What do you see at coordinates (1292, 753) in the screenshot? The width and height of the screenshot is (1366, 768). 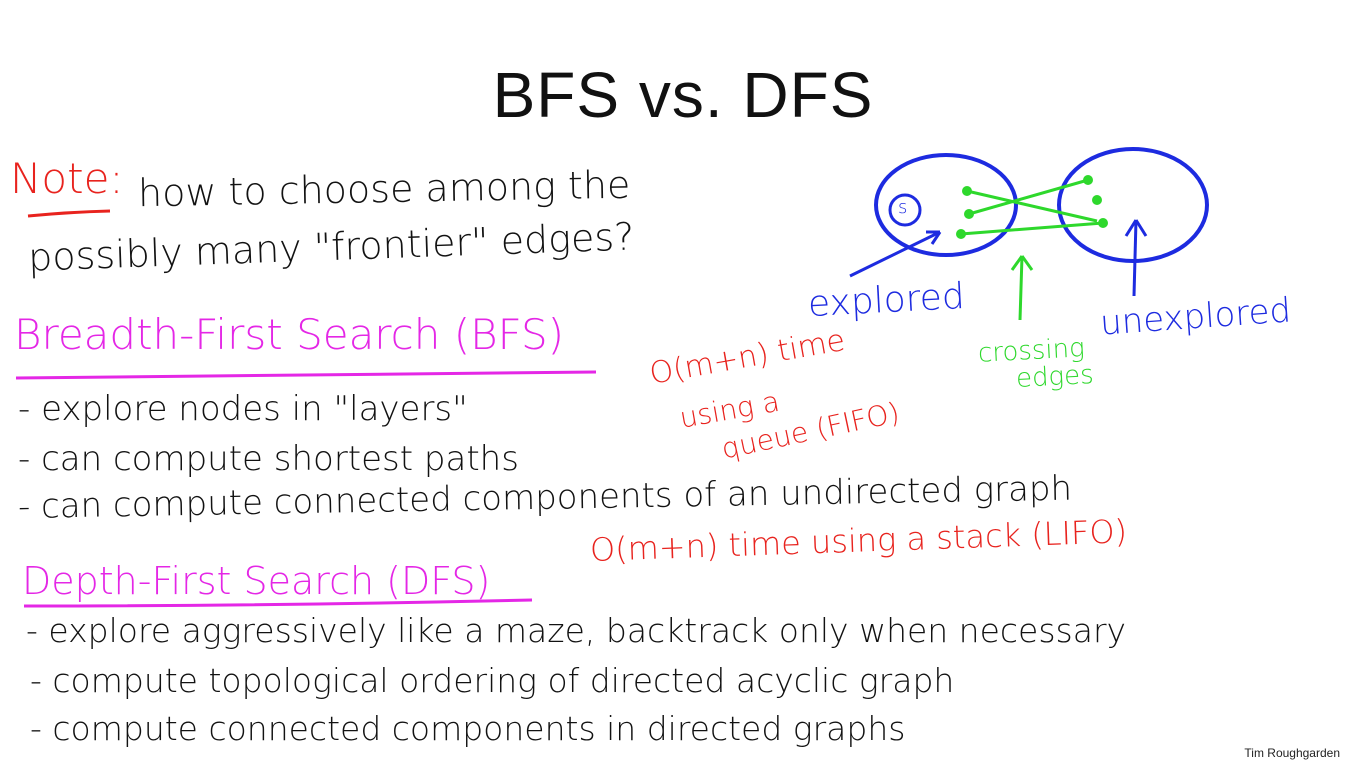 I see `author-credit: Tim Roughgarden` at bounding box center [1292, 753].